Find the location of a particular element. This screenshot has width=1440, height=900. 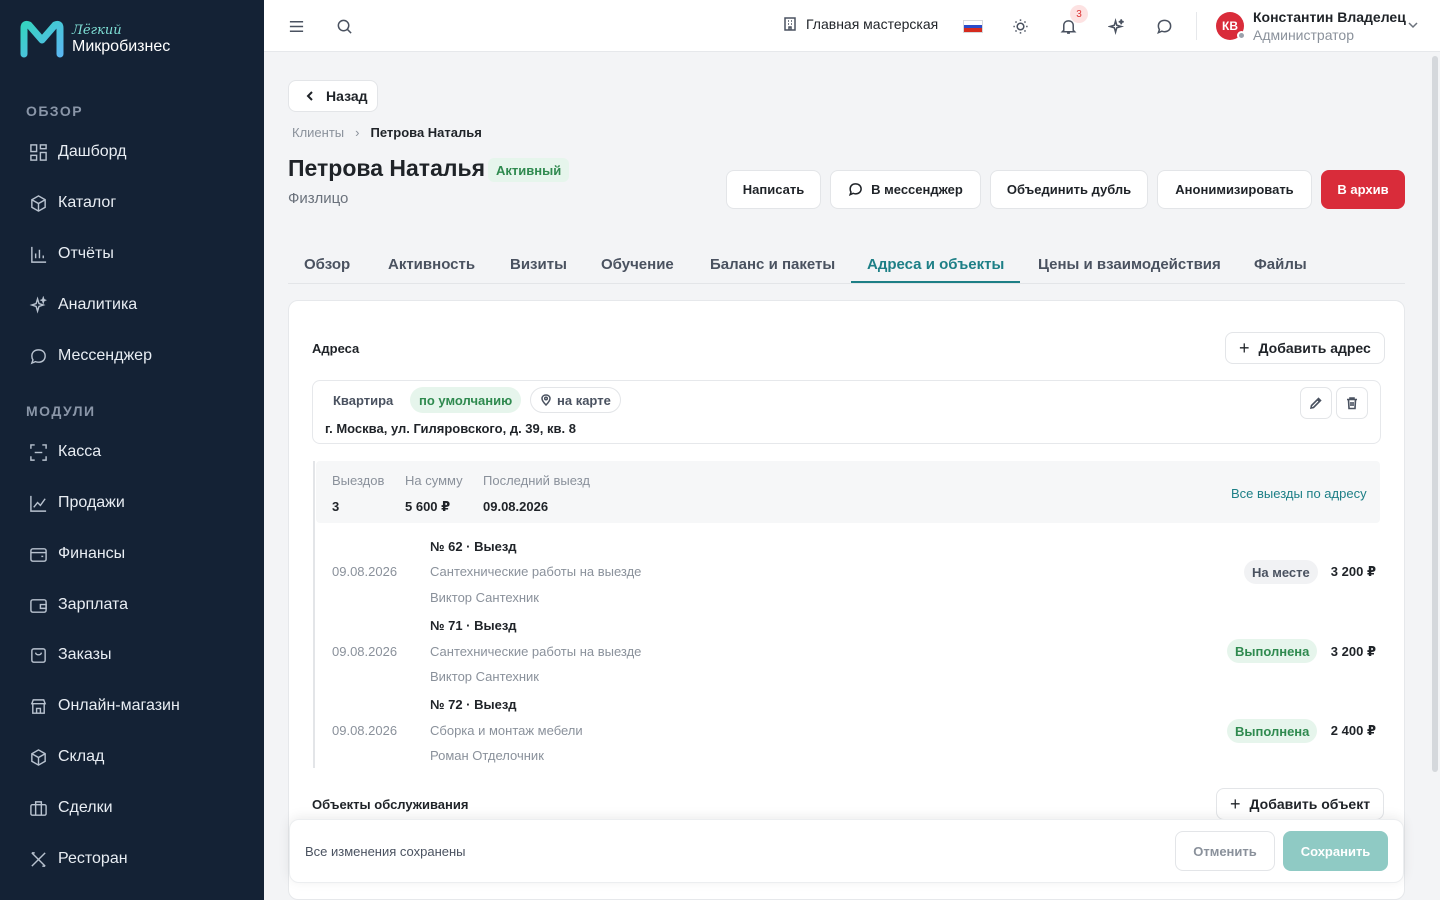

reports-icon is located at coordinates (38, 254).